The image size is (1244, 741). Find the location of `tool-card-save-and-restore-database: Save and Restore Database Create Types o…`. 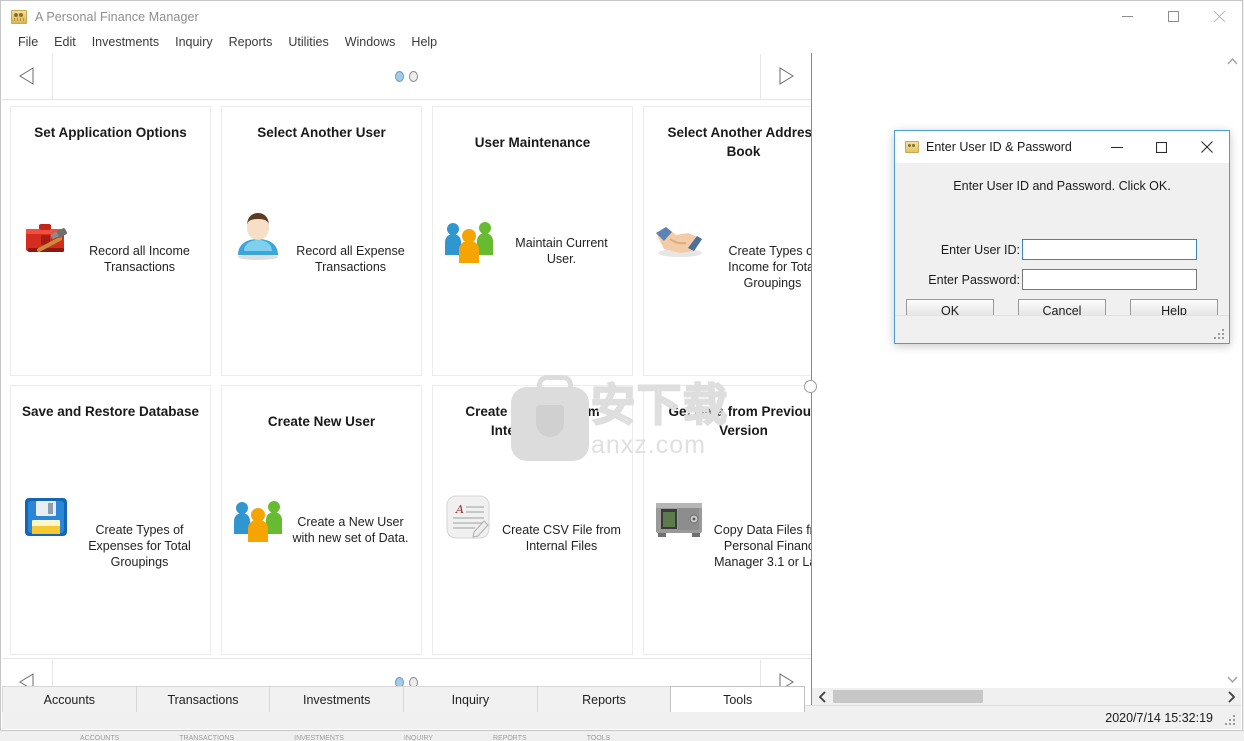

tool-card-save-and-restore-database: Save and Restore Database Create Types o… is located at coordinates (110, 520).